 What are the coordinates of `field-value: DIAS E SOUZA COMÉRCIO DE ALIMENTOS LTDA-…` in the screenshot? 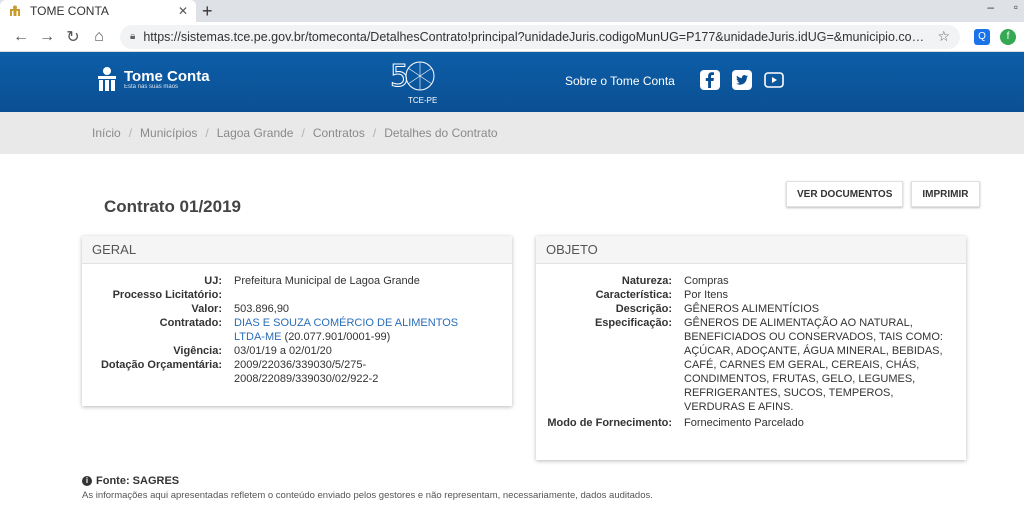 It's located at (353, 330).